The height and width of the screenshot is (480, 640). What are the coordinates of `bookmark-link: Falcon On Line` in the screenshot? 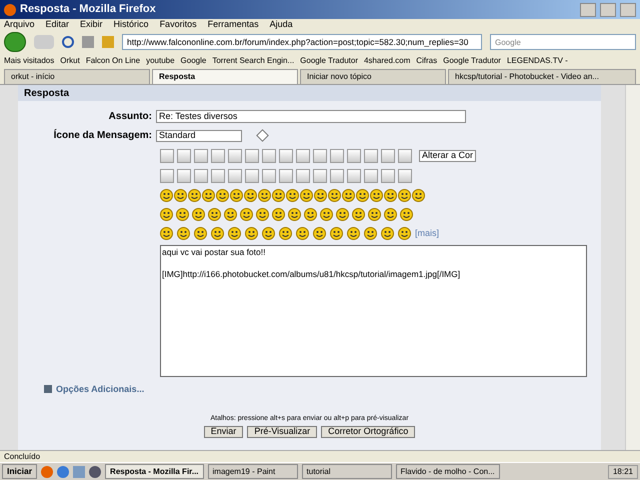 It's located at (113, 60).